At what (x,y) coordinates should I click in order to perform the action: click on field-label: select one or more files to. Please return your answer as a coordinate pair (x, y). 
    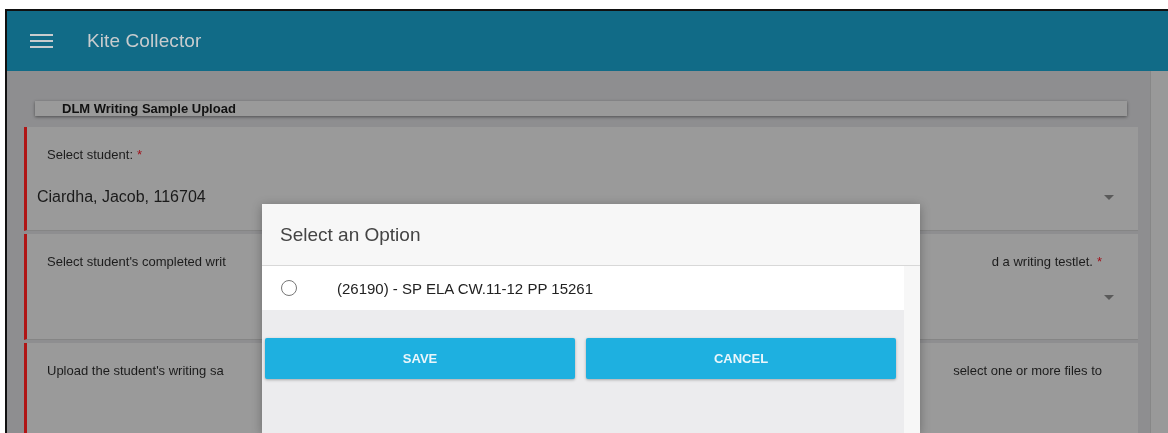
    Looking at the image, I should click on (1027, 370).